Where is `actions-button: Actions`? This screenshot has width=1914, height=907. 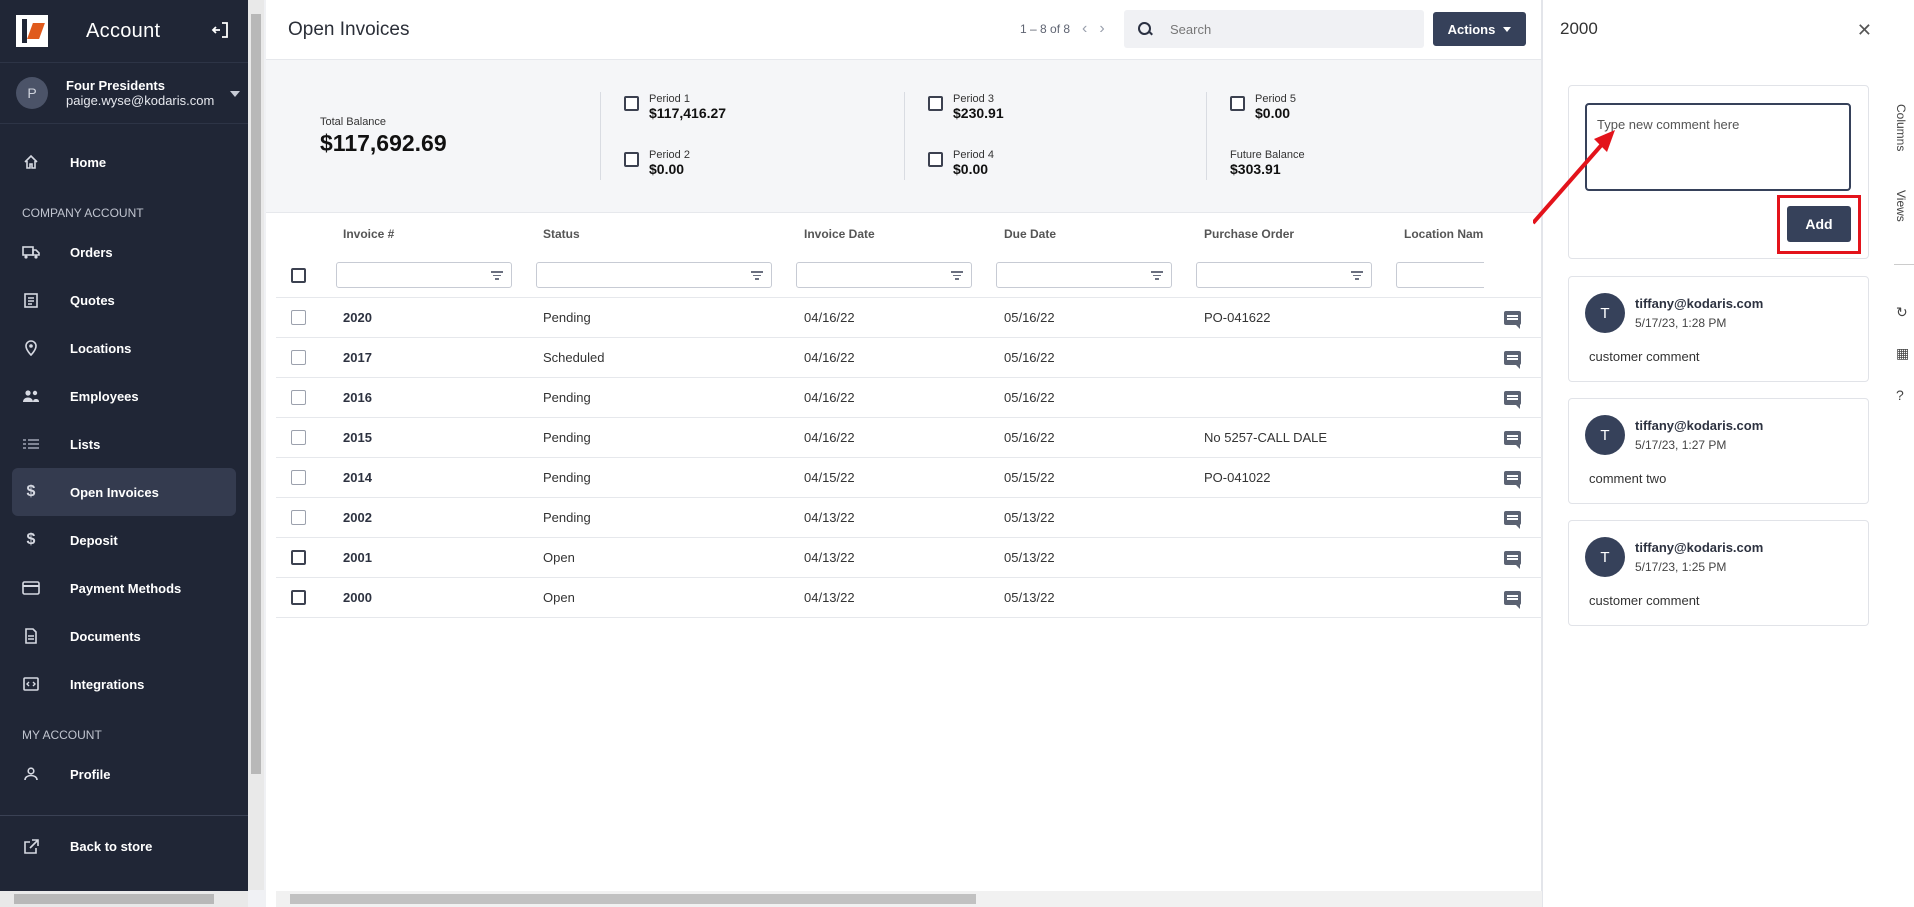
actions-button: Actions is located at coordinates (1479, 29).